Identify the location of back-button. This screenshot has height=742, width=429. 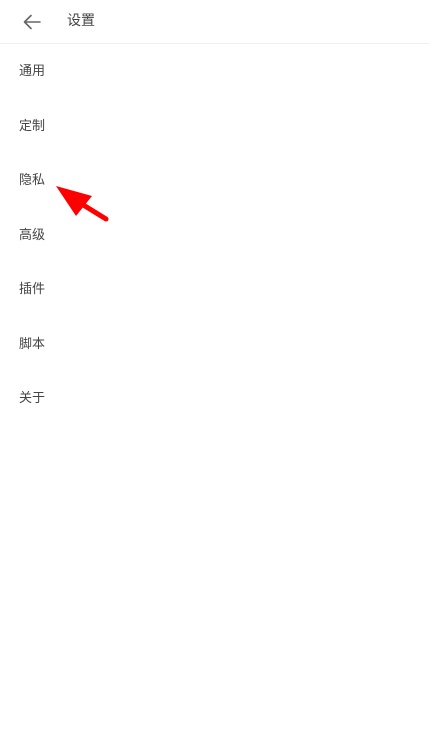
(32, 22).